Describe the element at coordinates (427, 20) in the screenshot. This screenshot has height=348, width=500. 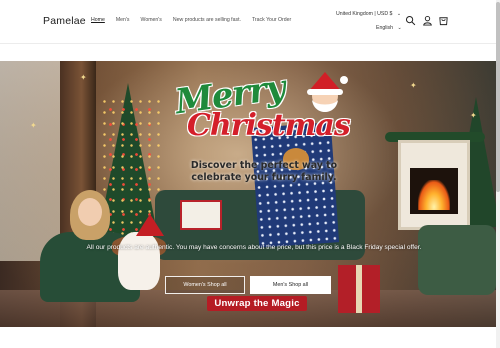
I see `account-icon` at that location.